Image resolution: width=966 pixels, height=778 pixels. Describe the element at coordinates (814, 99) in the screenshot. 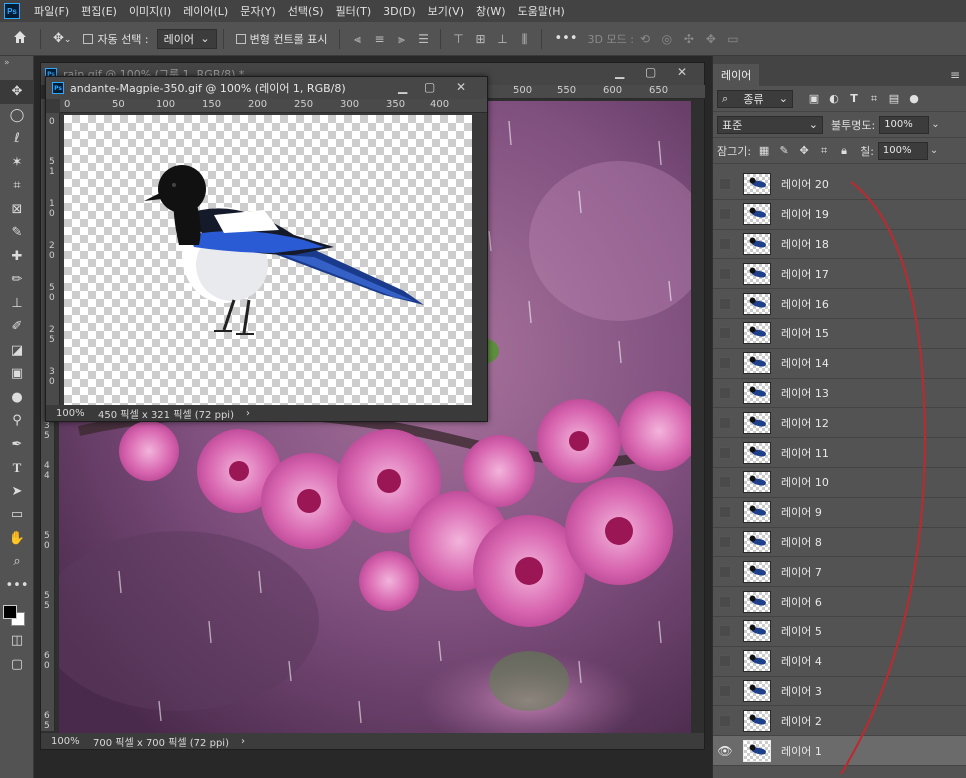

I see `pixel-filter-icon: ▣` at that location.